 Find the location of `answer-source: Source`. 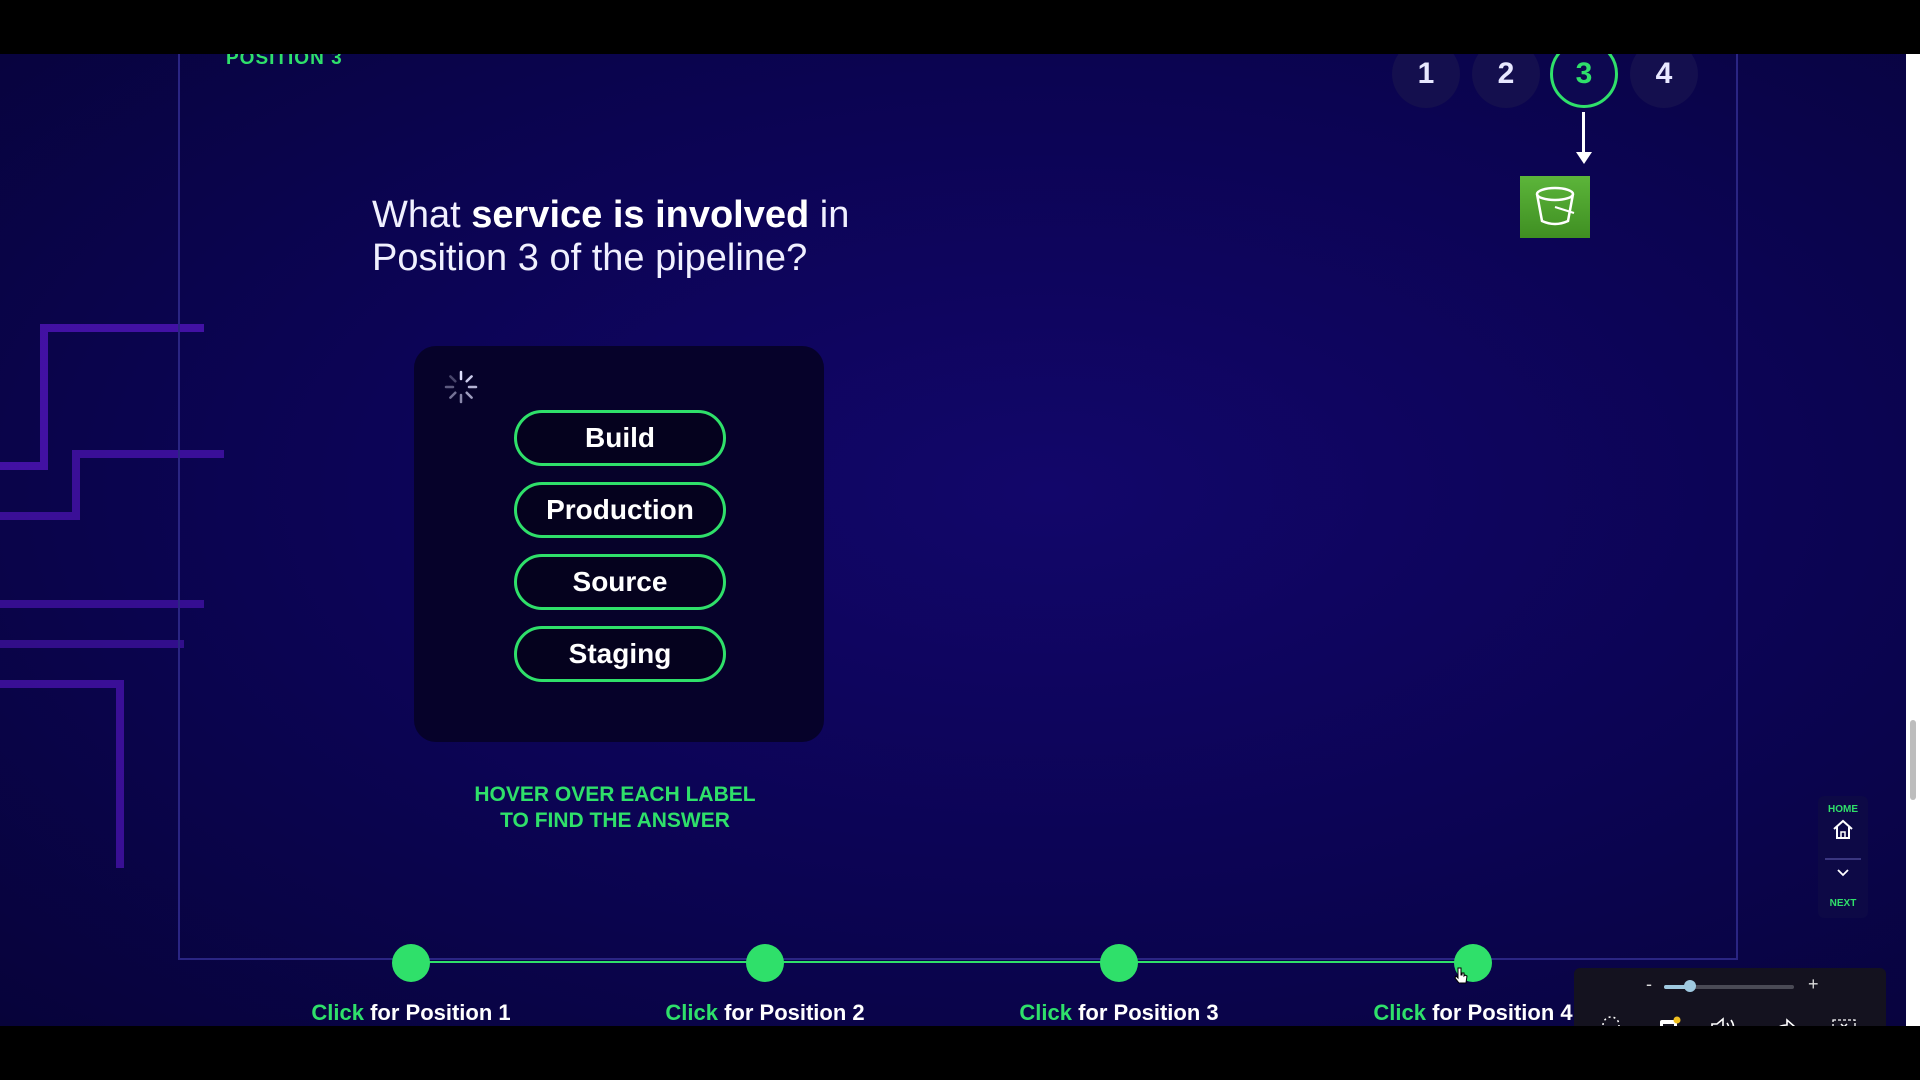

answer-source: Source is located at coordinates (620, 582).